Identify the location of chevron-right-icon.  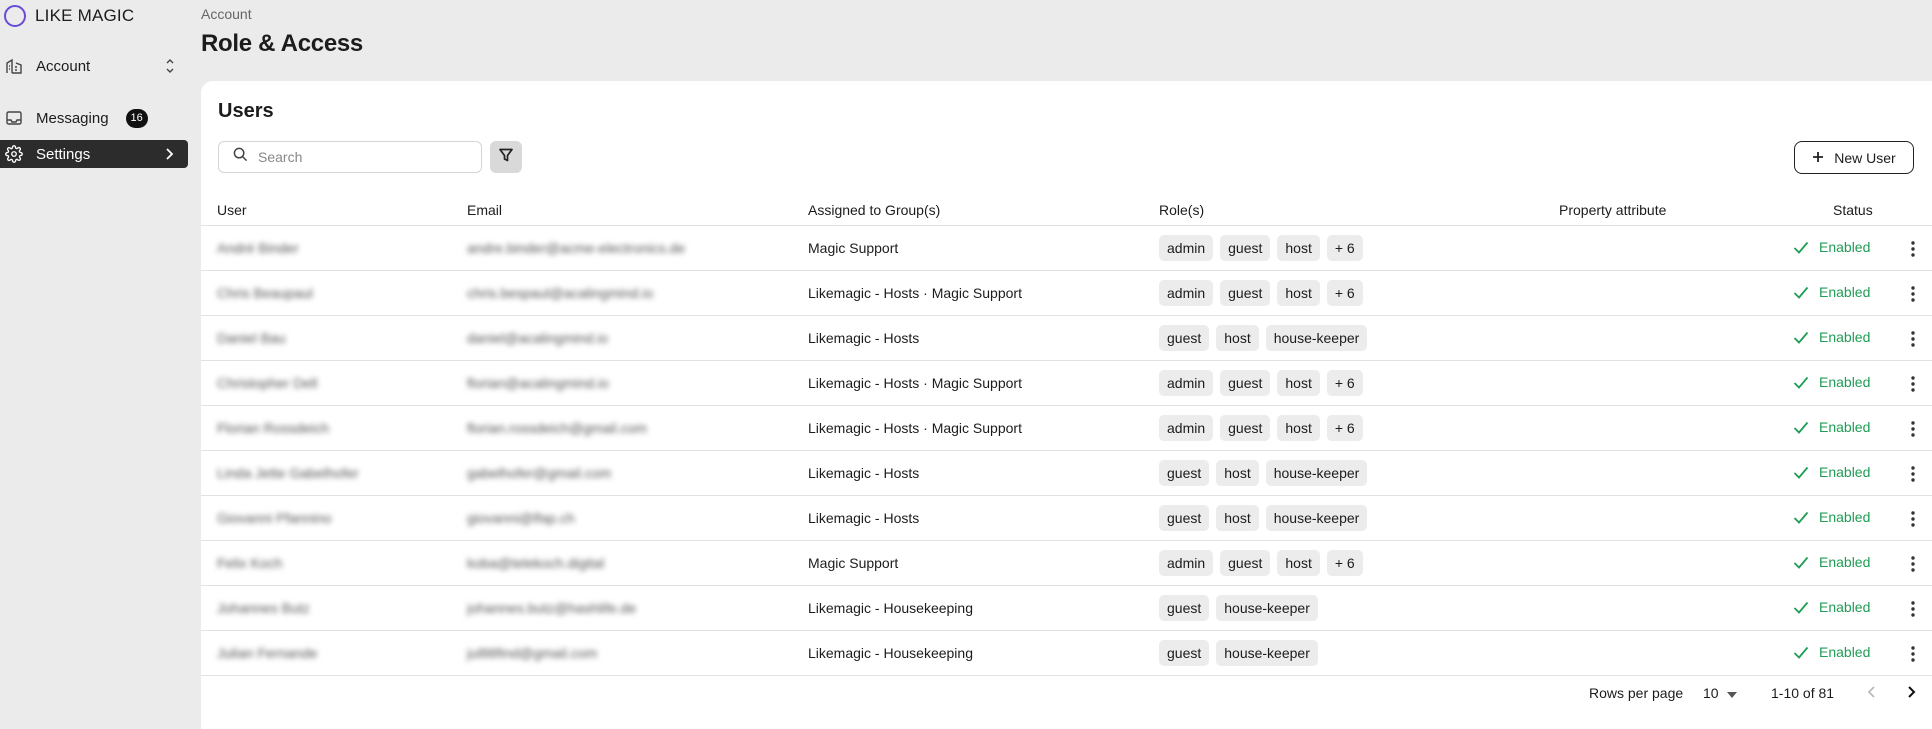
(1912, 692).